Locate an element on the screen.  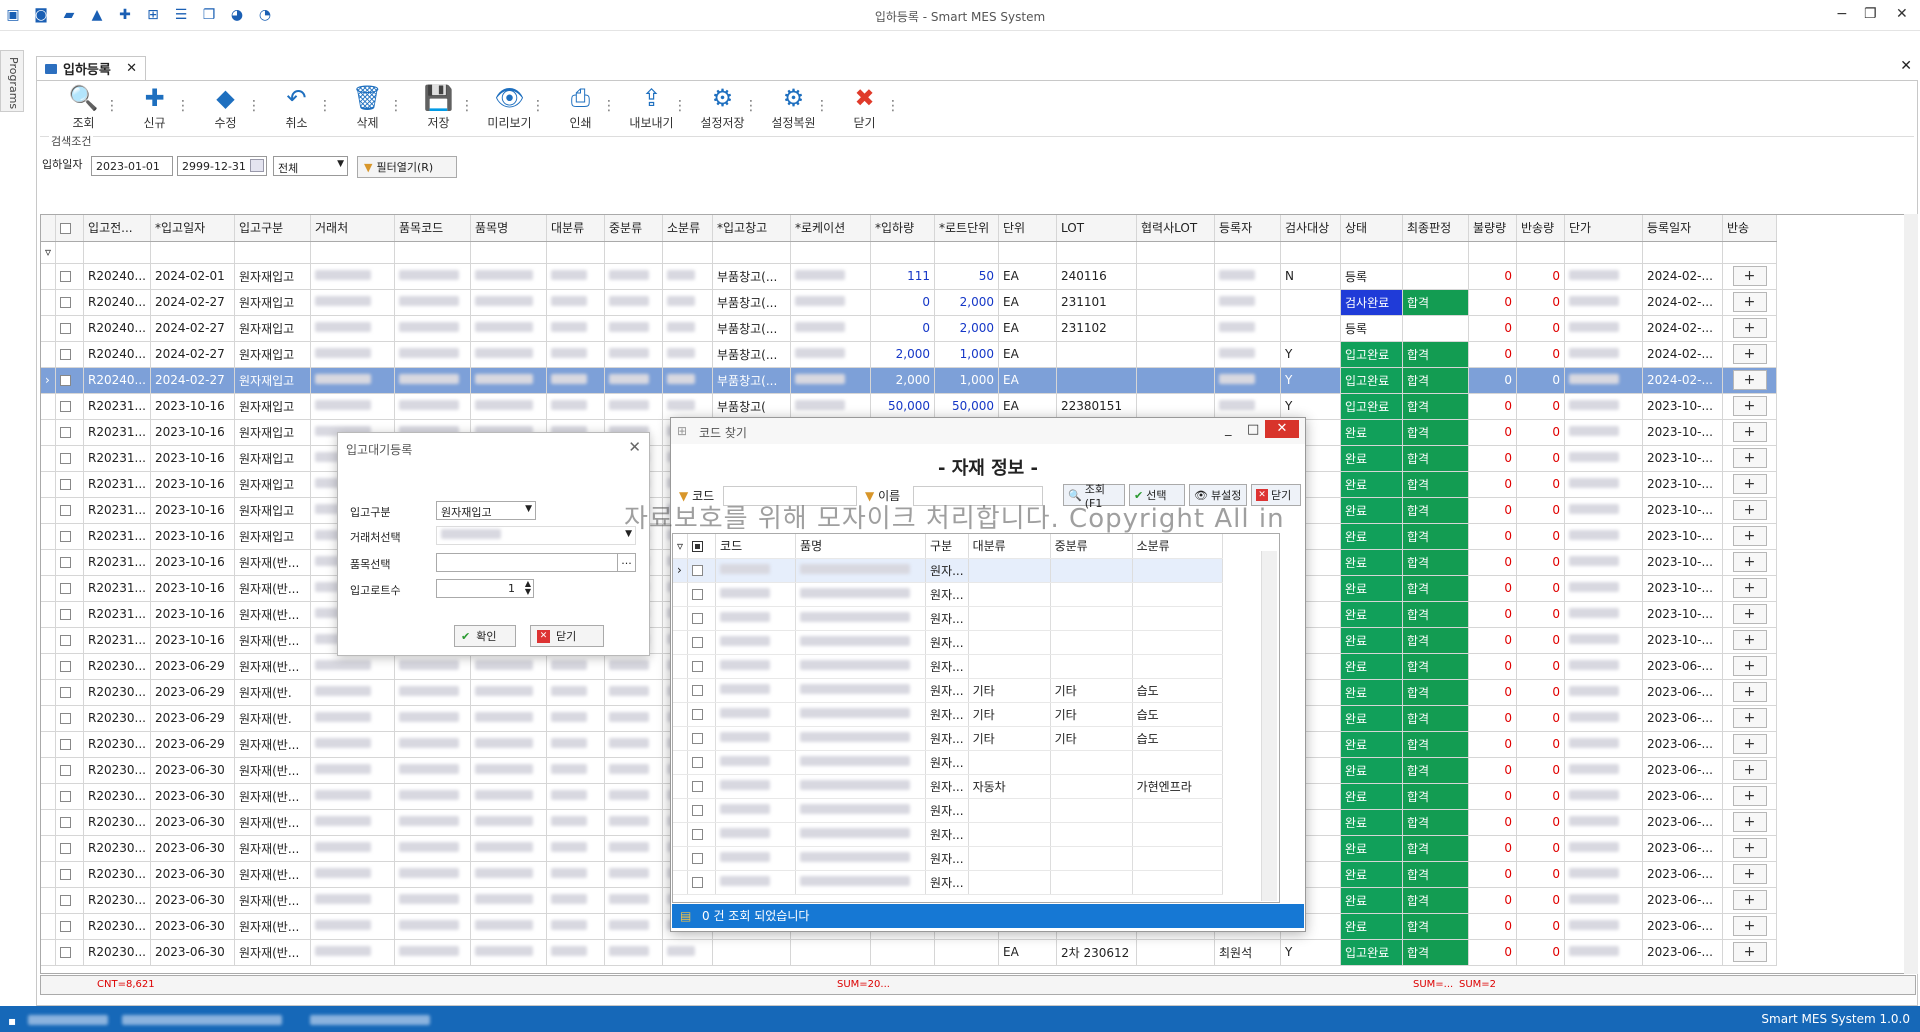
new-button: ✚ 신규 ⋮ is located at coordinates (154, 109).